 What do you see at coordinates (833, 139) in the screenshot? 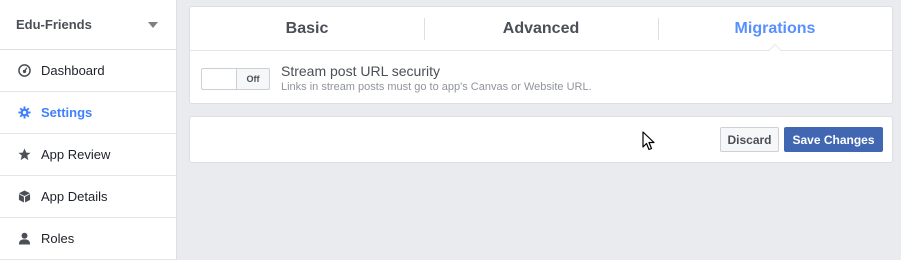
I see `save-changes-button: Save Changes` at bounding box center [833, 139].